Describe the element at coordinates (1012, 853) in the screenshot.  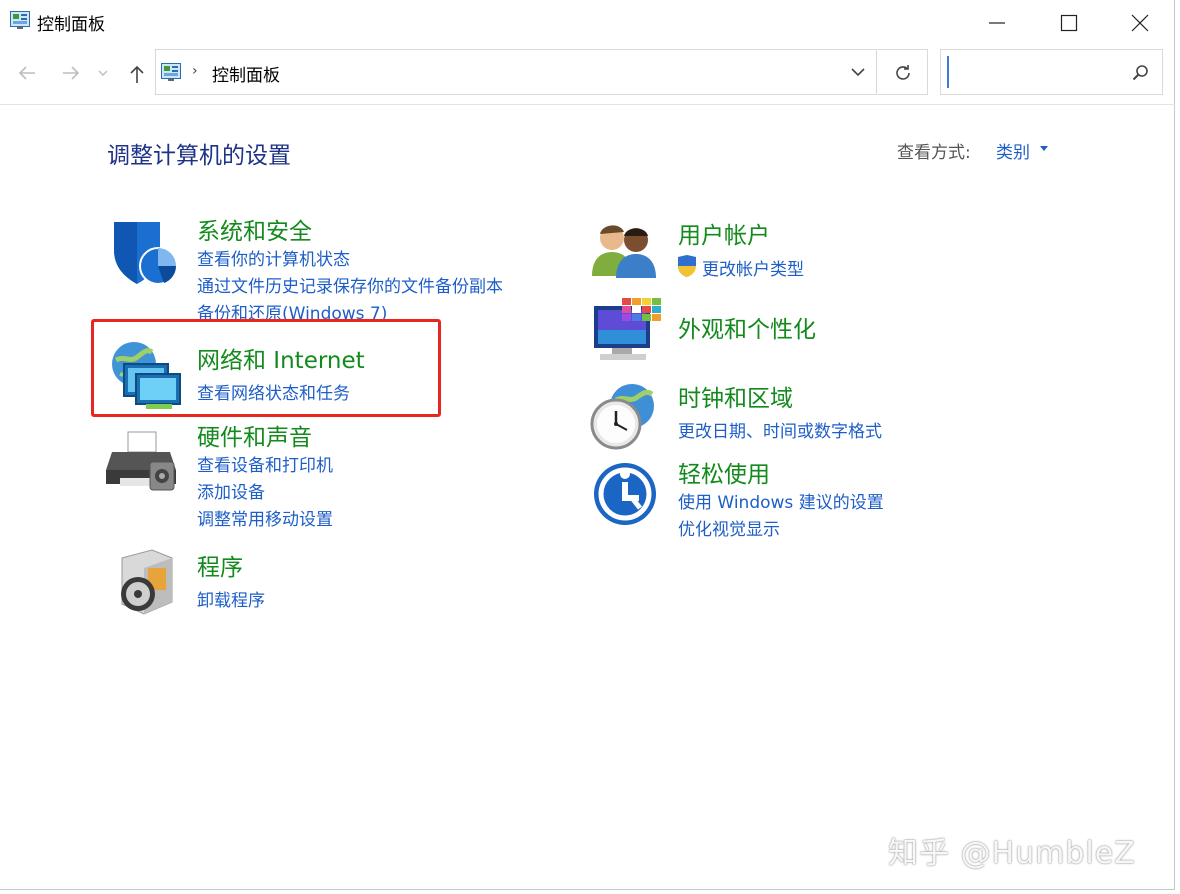
I see `watermark: 知乎 @HumbleZ` at that location.